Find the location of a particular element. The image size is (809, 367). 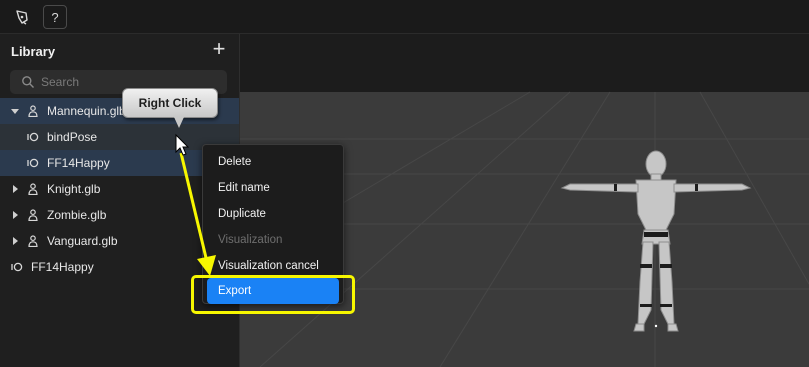

library-item-label: Zombie.glb is located at coordinates (77, 215).